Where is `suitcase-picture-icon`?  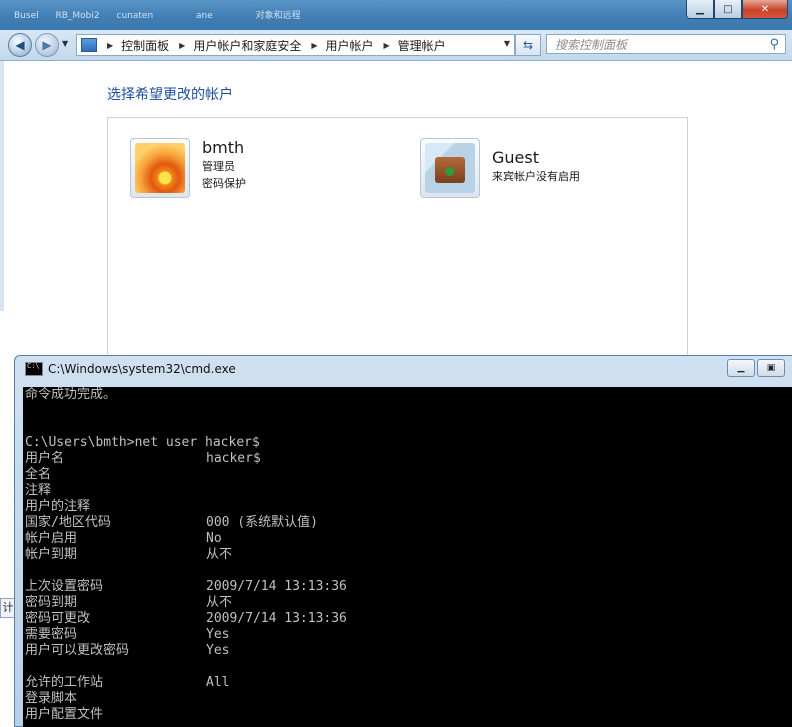 suitcase-picture-icon is located at coordinates (450, 168).